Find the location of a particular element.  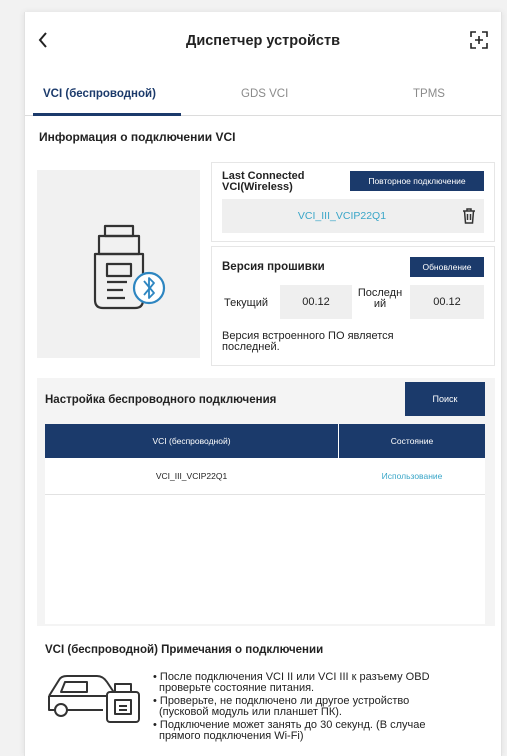

trash-icon is located at coordinates (469, 218).